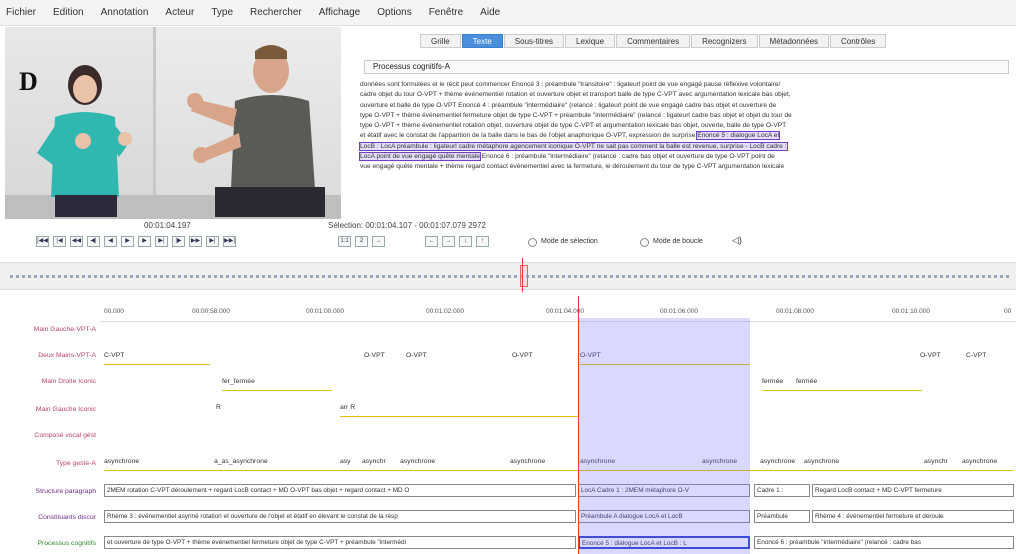 This screenshot has height=554, width=1016. Describe the element at coordinates (508, 276) in the screenshot. I see `timeline-overview` at that location.